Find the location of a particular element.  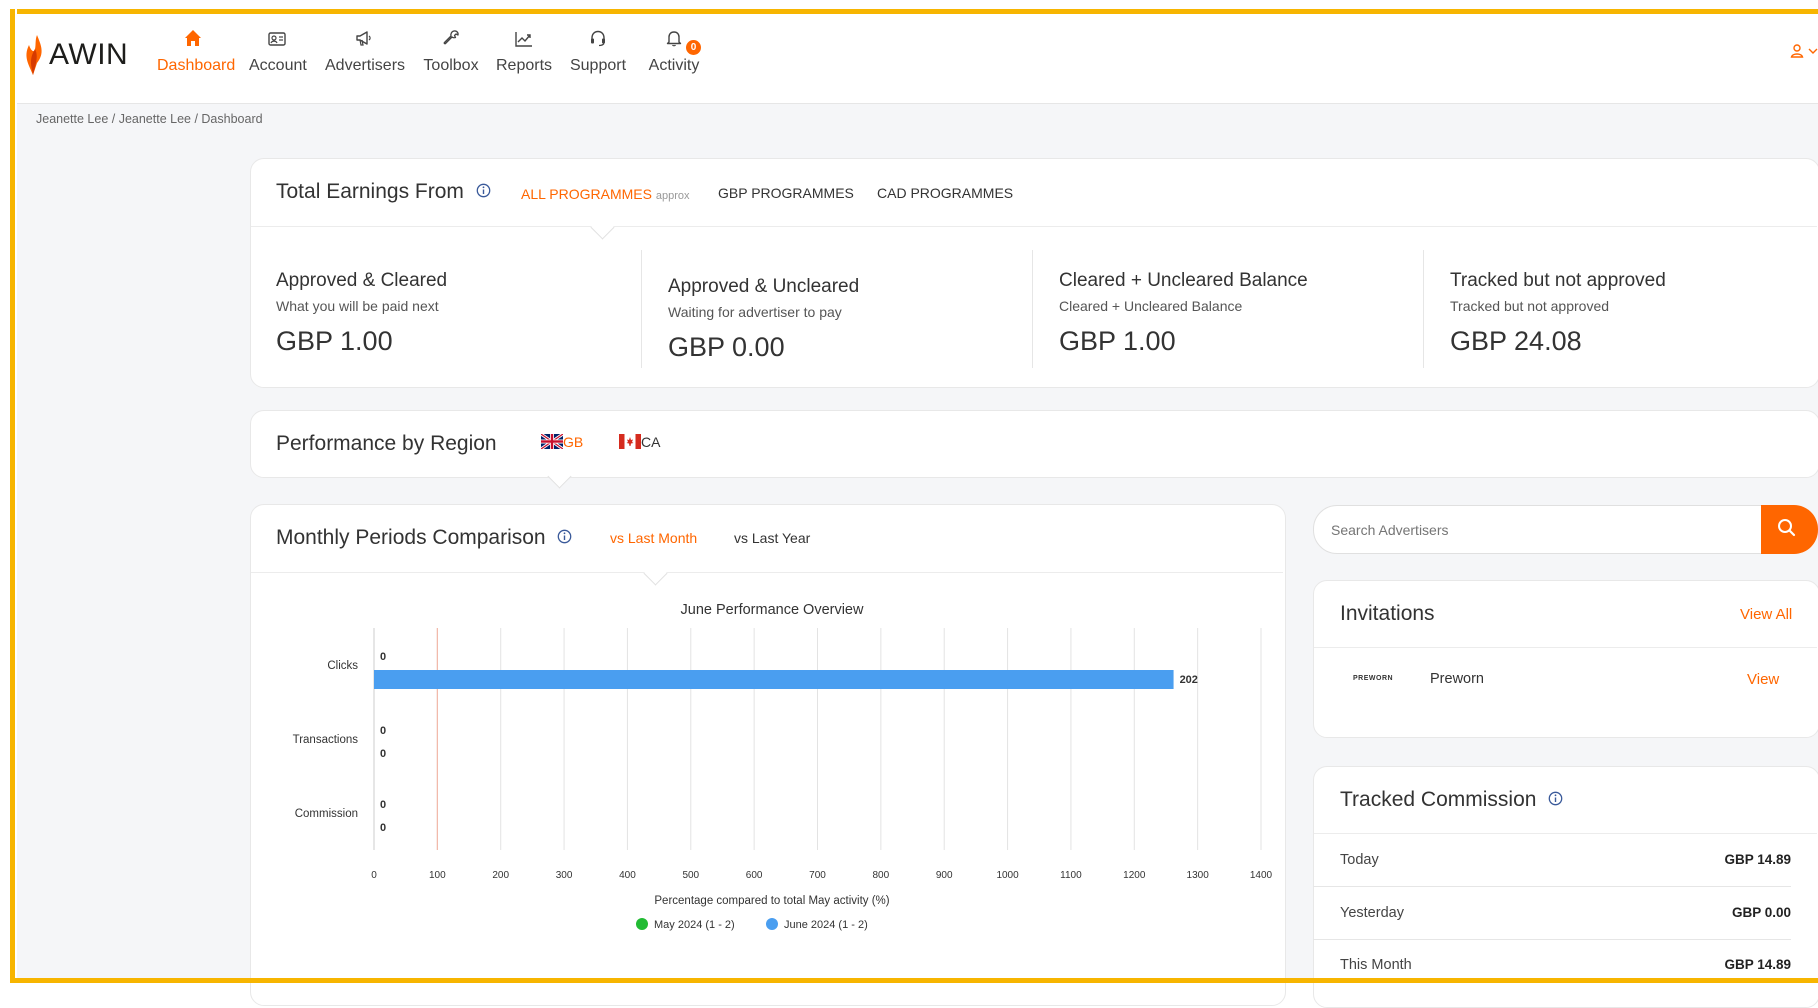

x-tick-label: 600 is located at coordinates (754, 875).